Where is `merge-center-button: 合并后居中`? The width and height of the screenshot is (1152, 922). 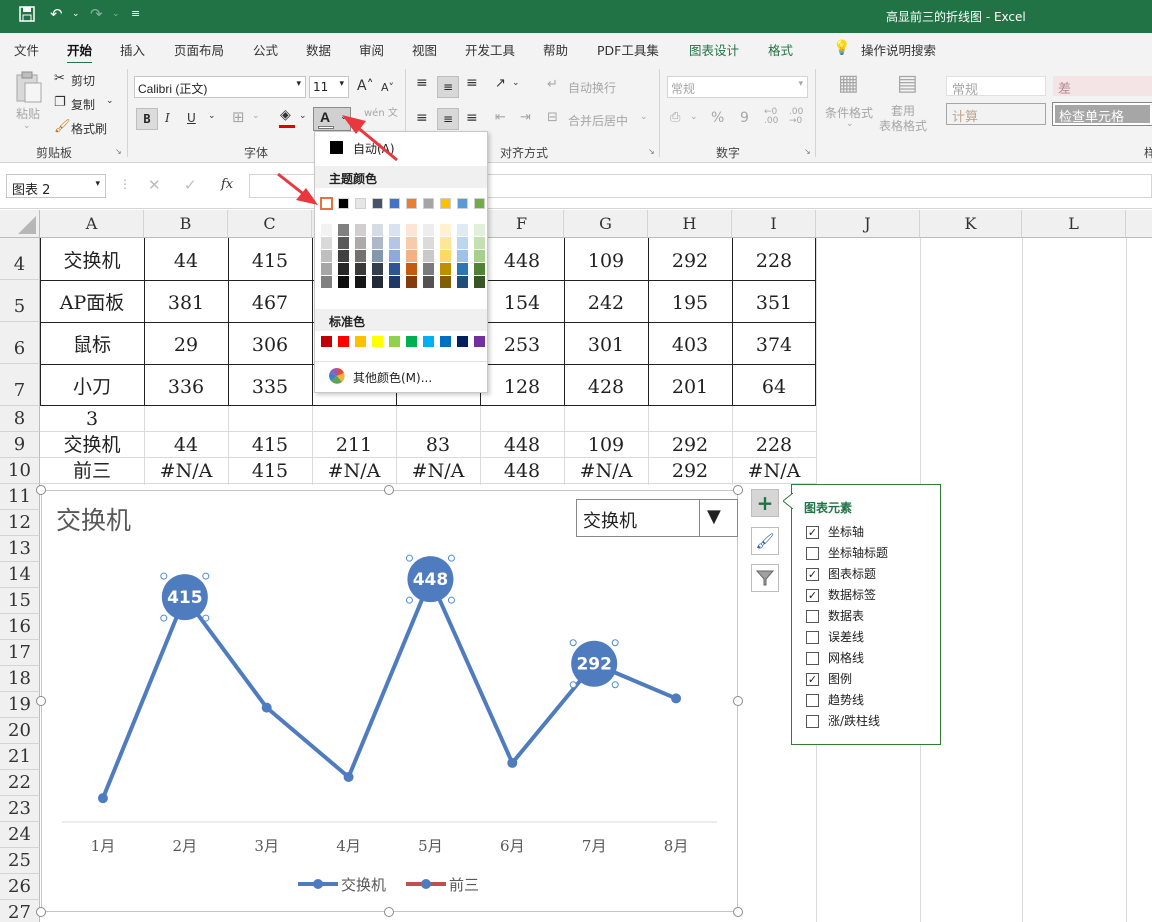 merge-center-button: 合并后居中 is located at coordinates (598, 120).